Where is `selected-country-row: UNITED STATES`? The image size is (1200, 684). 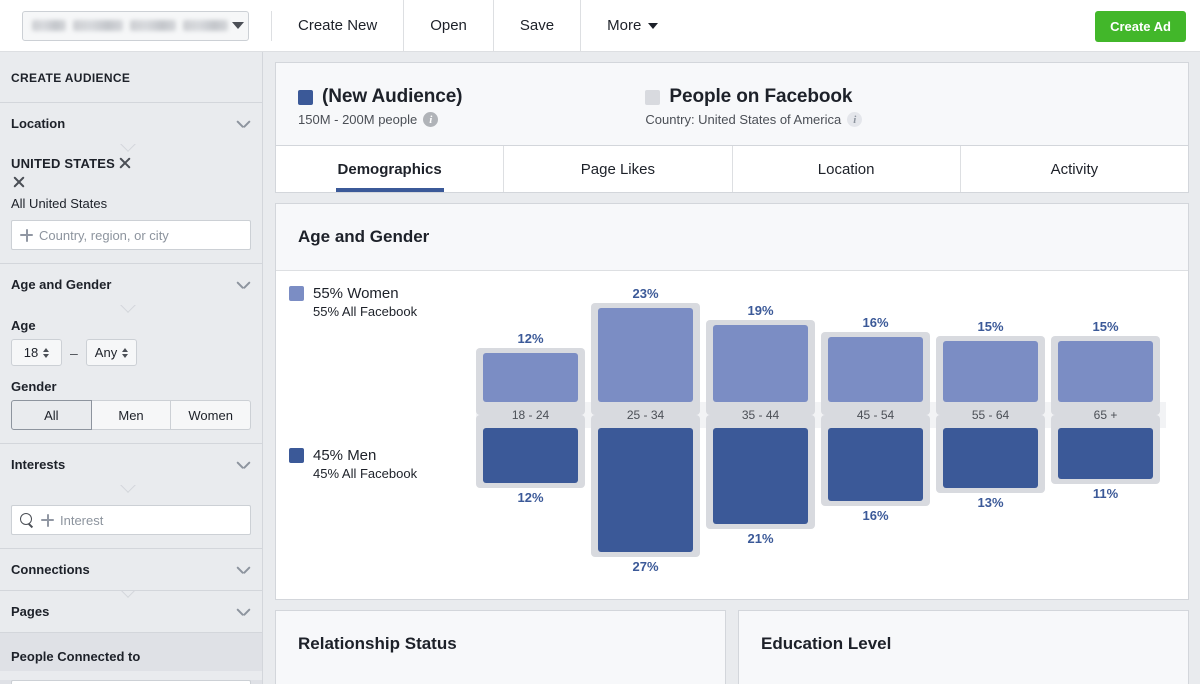 selected-country-row: UNITED STATES is located at coordinates (131, 163).